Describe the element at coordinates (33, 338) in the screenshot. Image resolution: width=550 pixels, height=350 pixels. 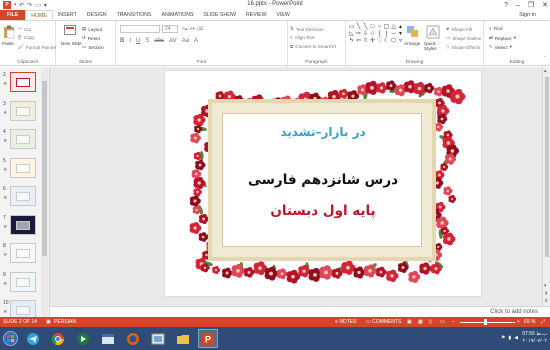
I see `taskbar-telegram-icon` at that location.